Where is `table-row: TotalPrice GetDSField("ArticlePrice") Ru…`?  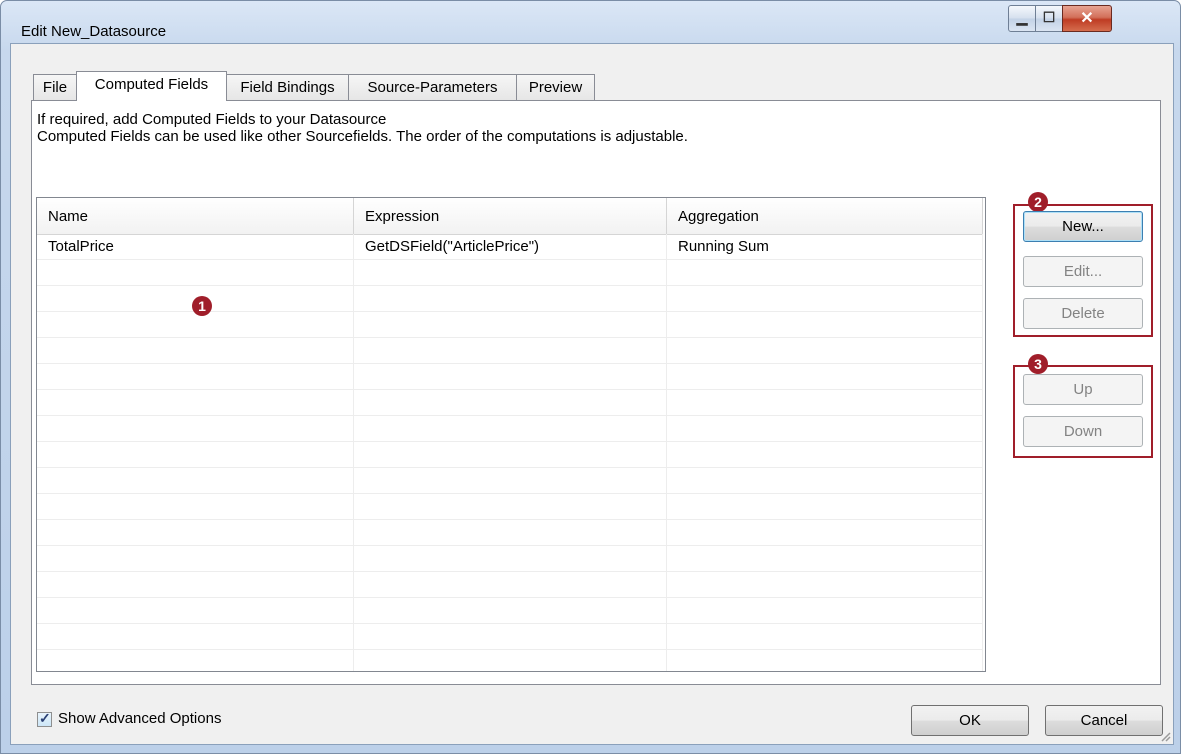 table-row: TotalPrice GetDSField("ArticlePrice") Ru… is located at coordinates (510, 247).